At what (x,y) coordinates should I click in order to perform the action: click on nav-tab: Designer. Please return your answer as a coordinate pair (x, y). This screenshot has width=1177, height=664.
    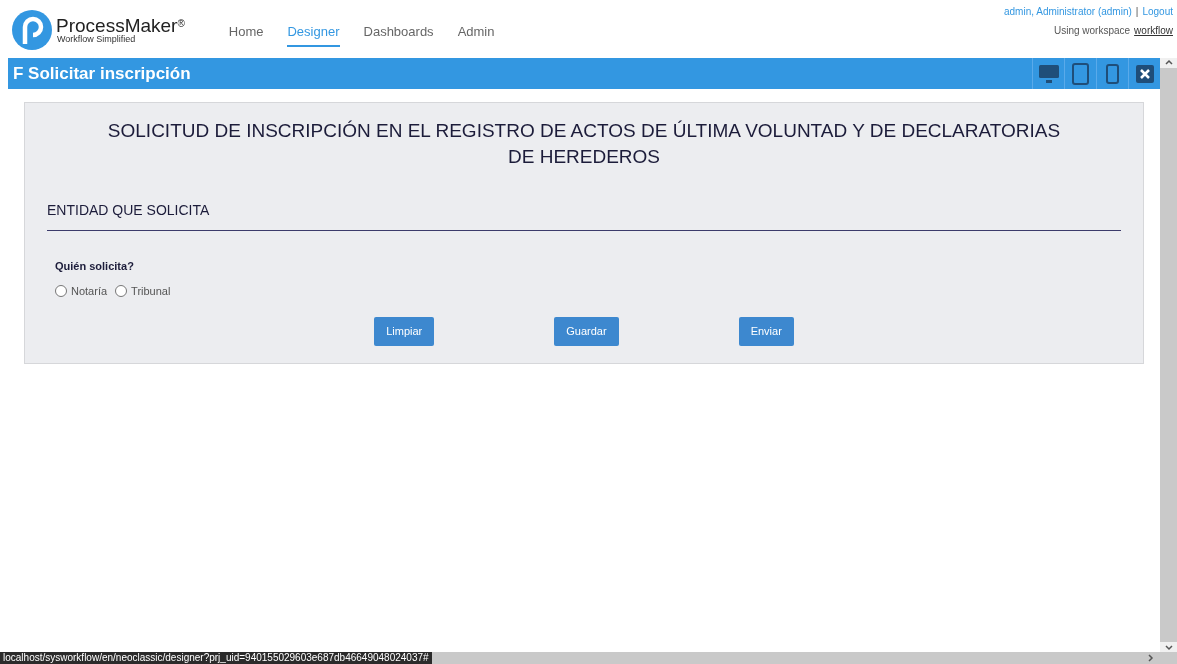
    Looking at the image, I should click on (313, 34).